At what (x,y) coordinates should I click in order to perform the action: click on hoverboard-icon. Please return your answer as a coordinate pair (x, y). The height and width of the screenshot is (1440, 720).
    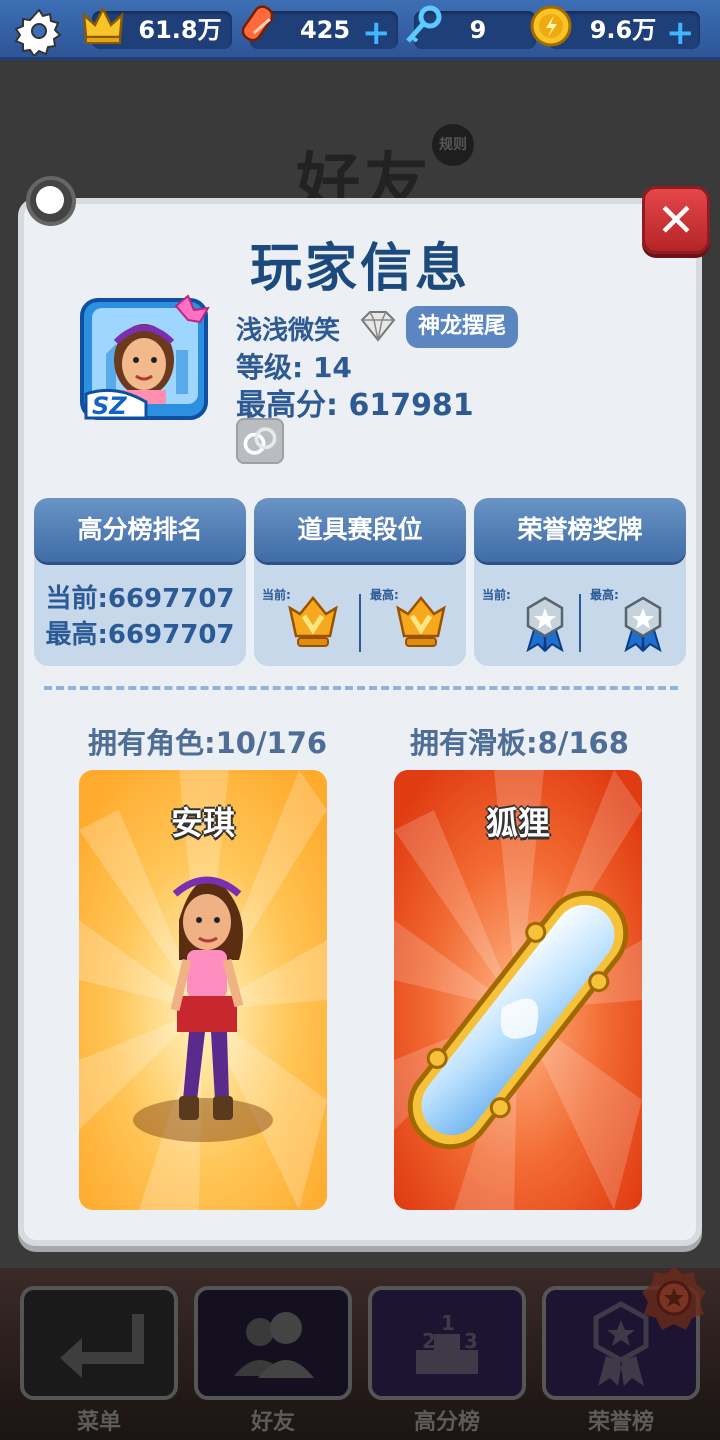
    Looking at the image, I should click on (257, 23).